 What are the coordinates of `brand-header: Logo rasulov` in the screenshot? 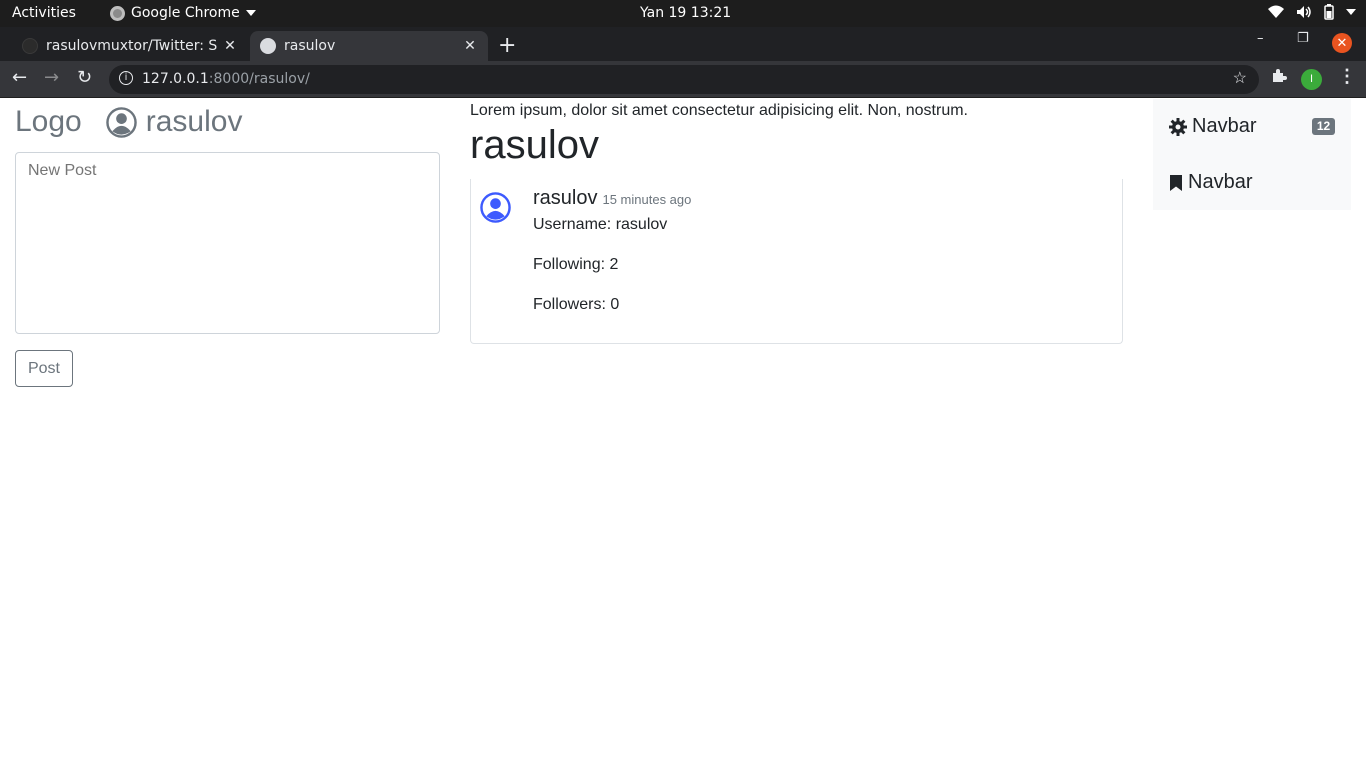 It's located at (128, 122).